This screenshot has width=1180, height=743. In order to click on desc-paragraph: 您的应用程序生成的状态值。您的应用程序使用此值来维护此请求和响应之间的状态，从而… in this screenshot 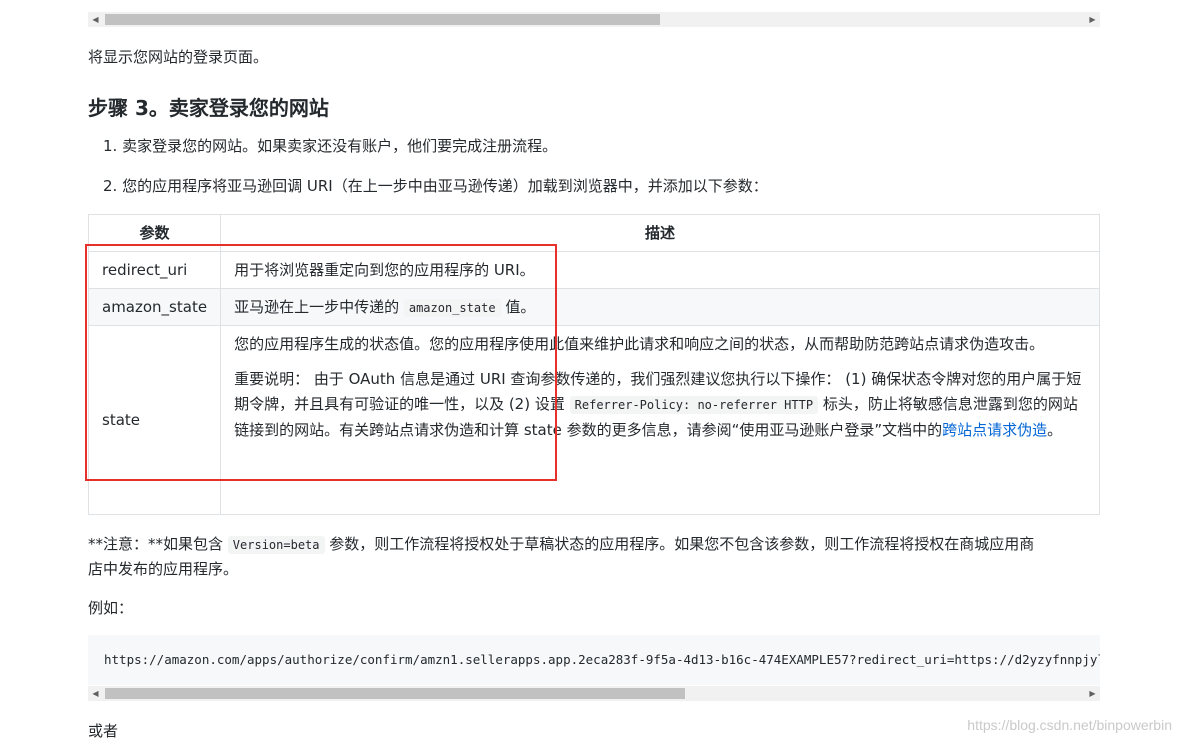, I will do `click(639, 344)`.